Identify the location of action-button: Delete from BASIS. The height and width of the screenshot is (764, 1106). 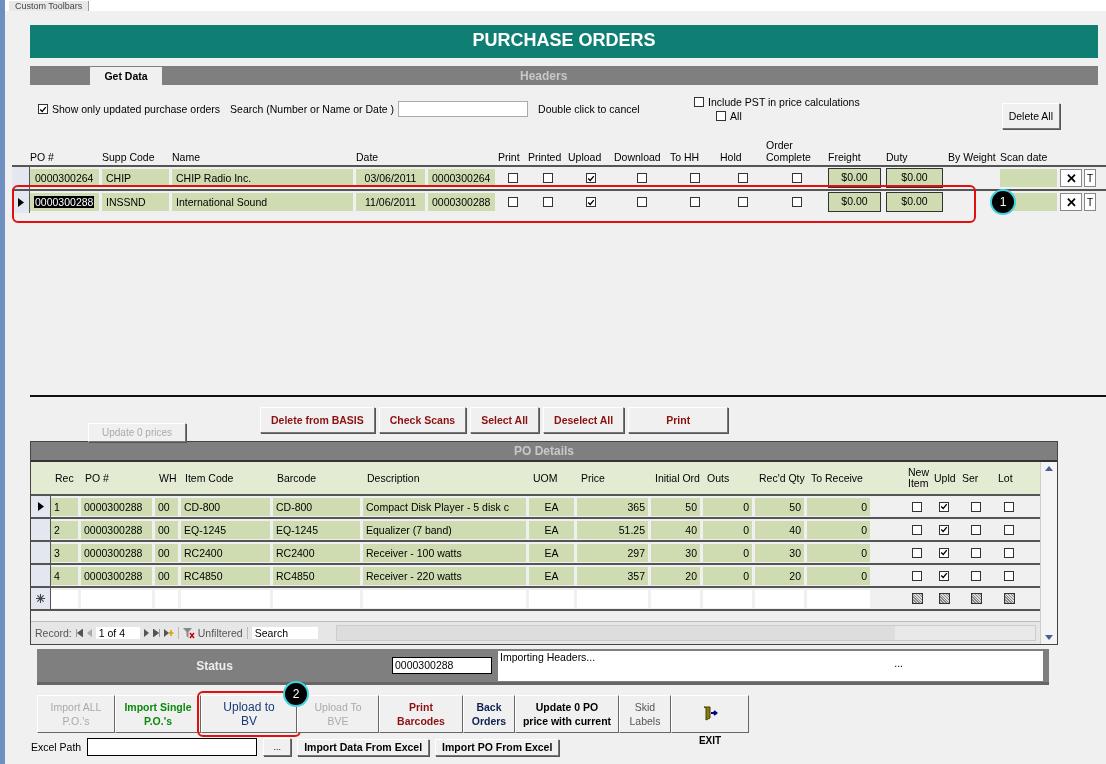
(317, 420).